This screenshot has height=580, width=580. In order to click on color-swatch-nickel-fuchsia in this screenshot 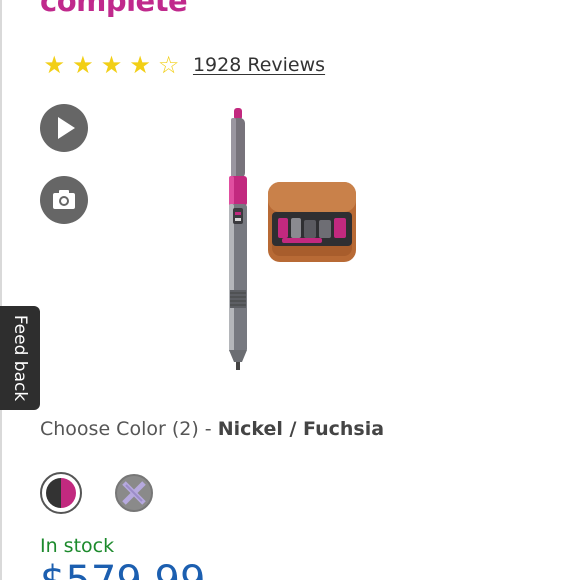, I will do `click(61, 493)`.